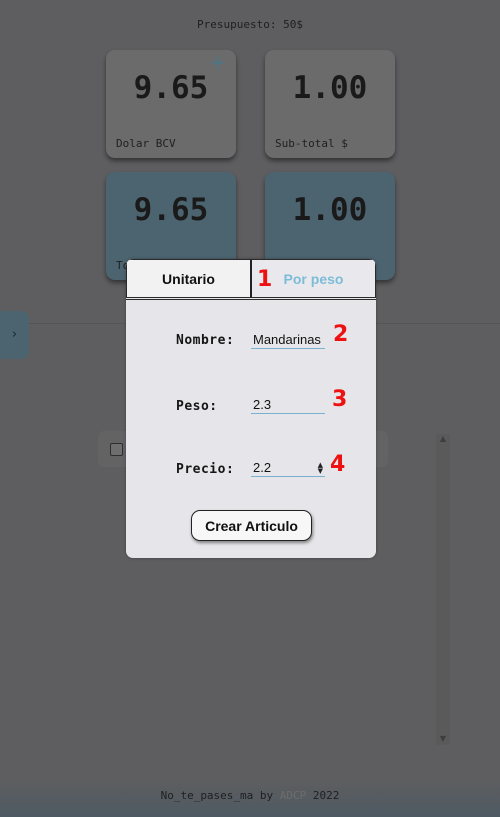 The image size is (500, 817). What do you see at coordinates (311, 143) in the screenshot?
I see `subtotal-label: Sub-total $` at bounding box center [311, 143].